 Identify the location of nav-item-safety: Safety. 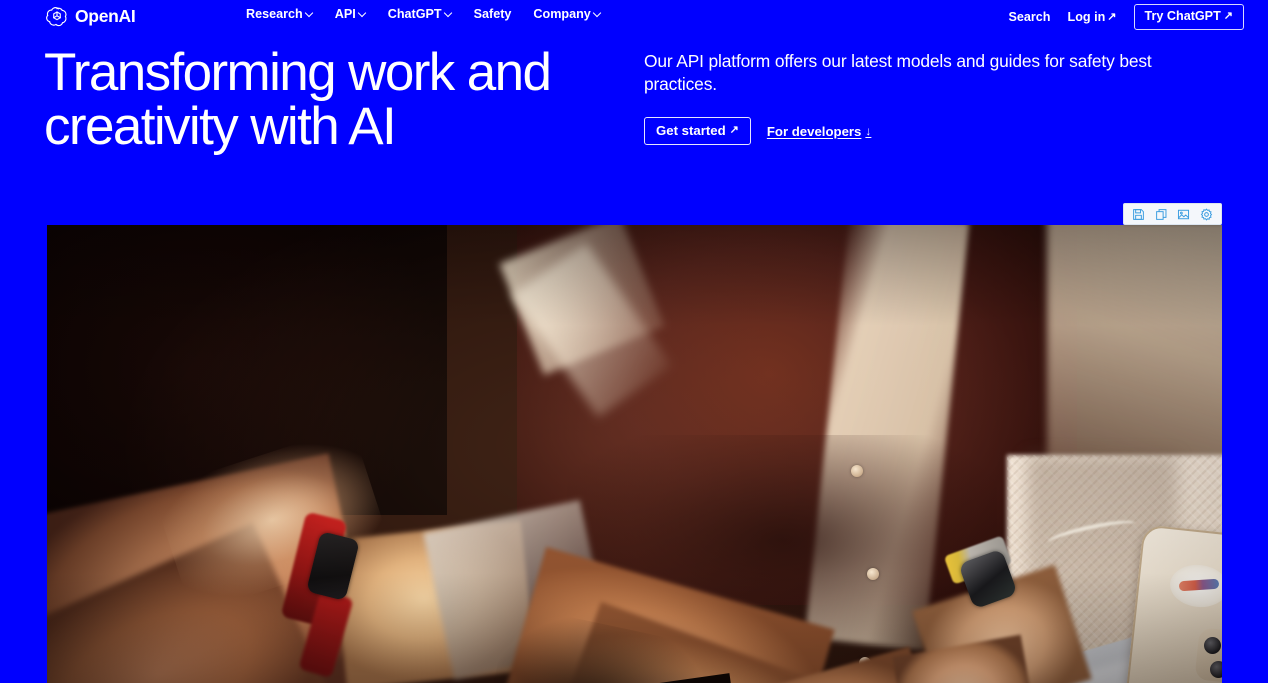
(493, 14).